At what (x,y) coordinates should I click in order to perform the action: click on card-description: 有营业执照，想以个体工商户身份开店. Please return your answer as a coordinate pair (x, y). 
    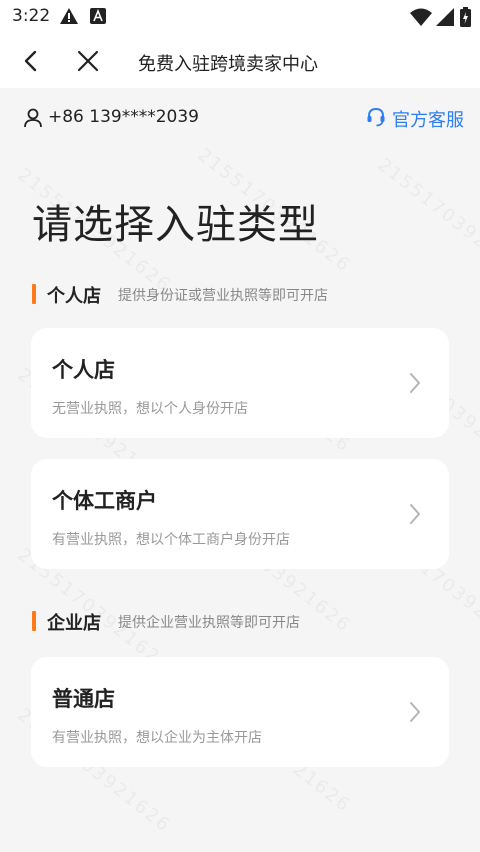
    Looking at the image, I should click on (171, 540).